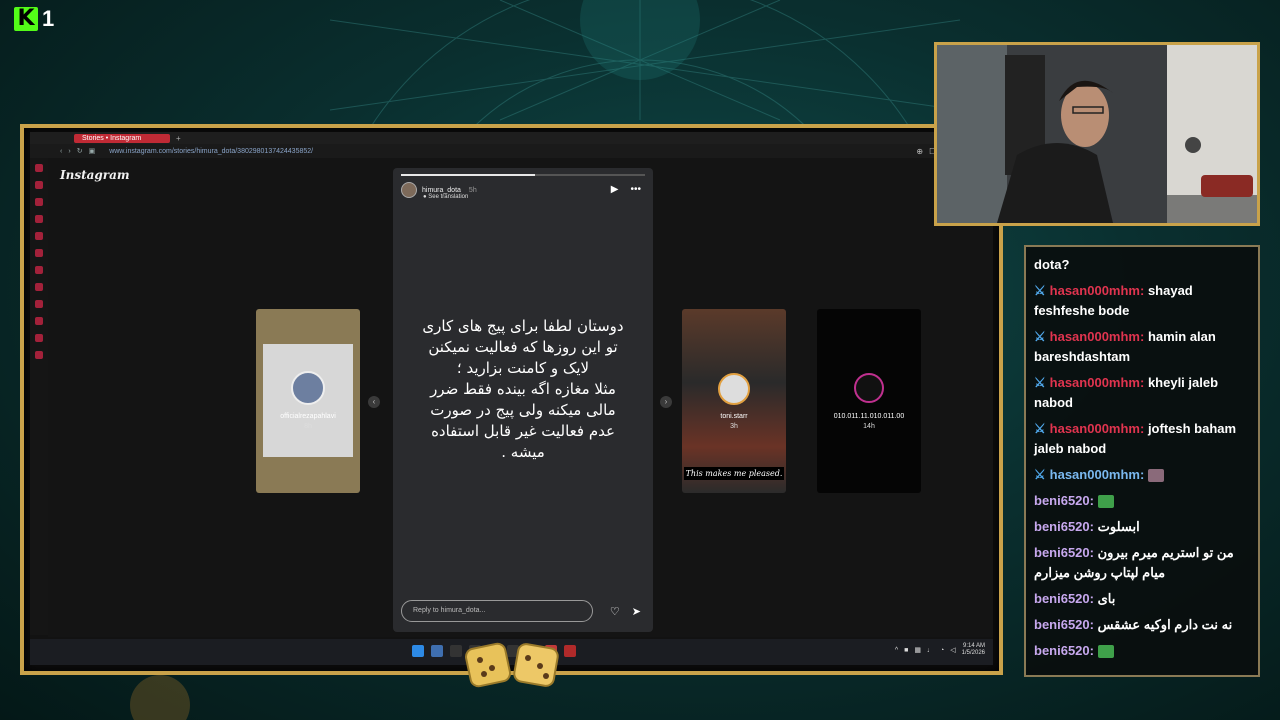  Describe the element at coordinates (896, 650) in the screenshot. I see `tray-chevron-icon: ^` at that location.